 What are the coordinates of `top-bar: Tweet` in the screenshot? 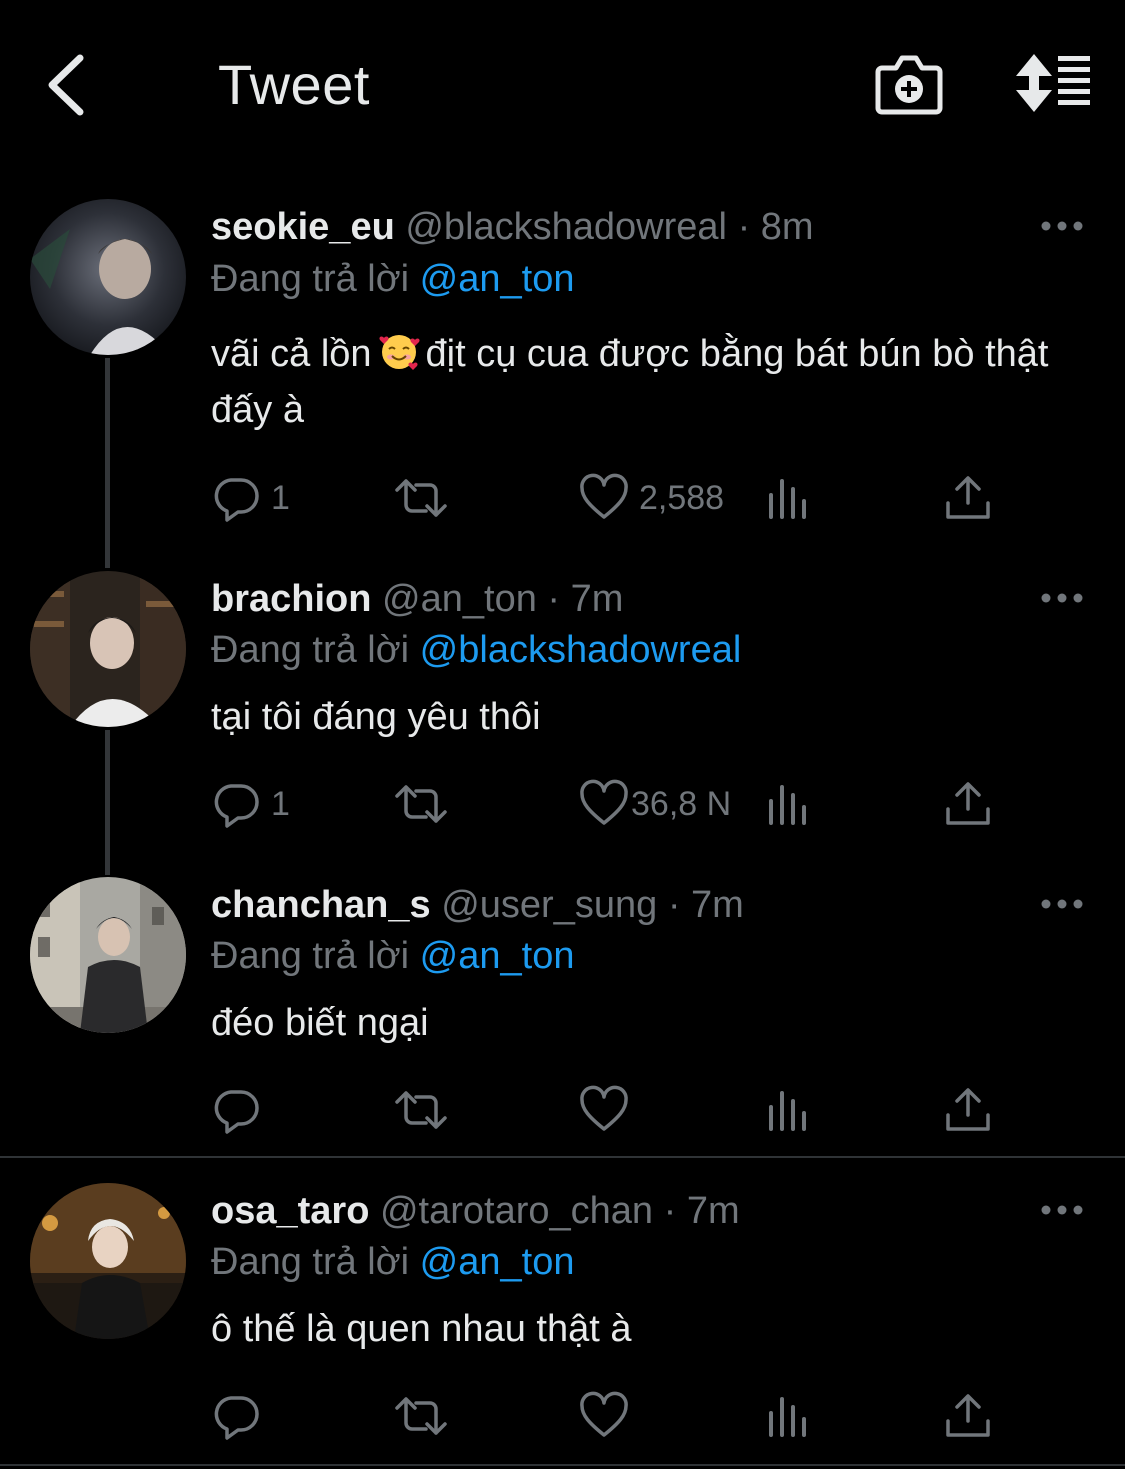 It's located at (562, 85).